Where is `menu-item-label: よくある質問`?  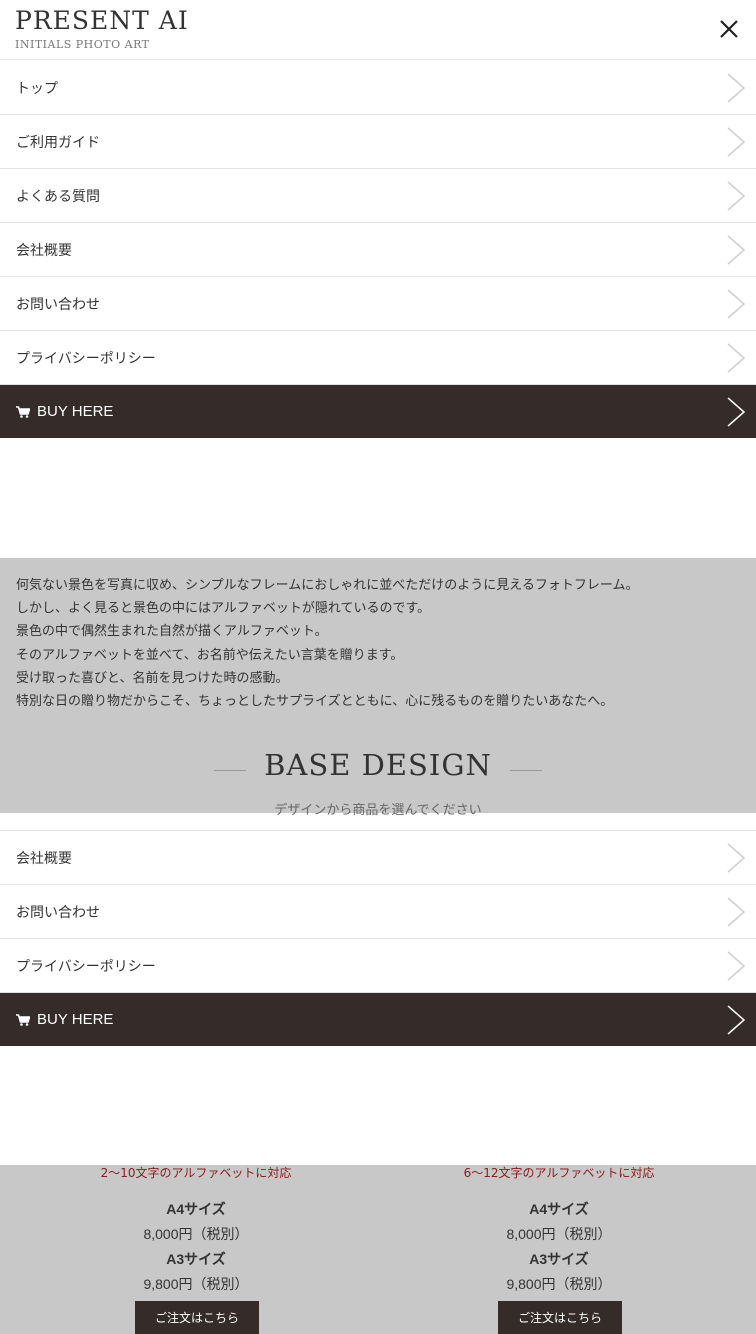
menu-item-label: よくある質問 is located at coordinates (58, 196).